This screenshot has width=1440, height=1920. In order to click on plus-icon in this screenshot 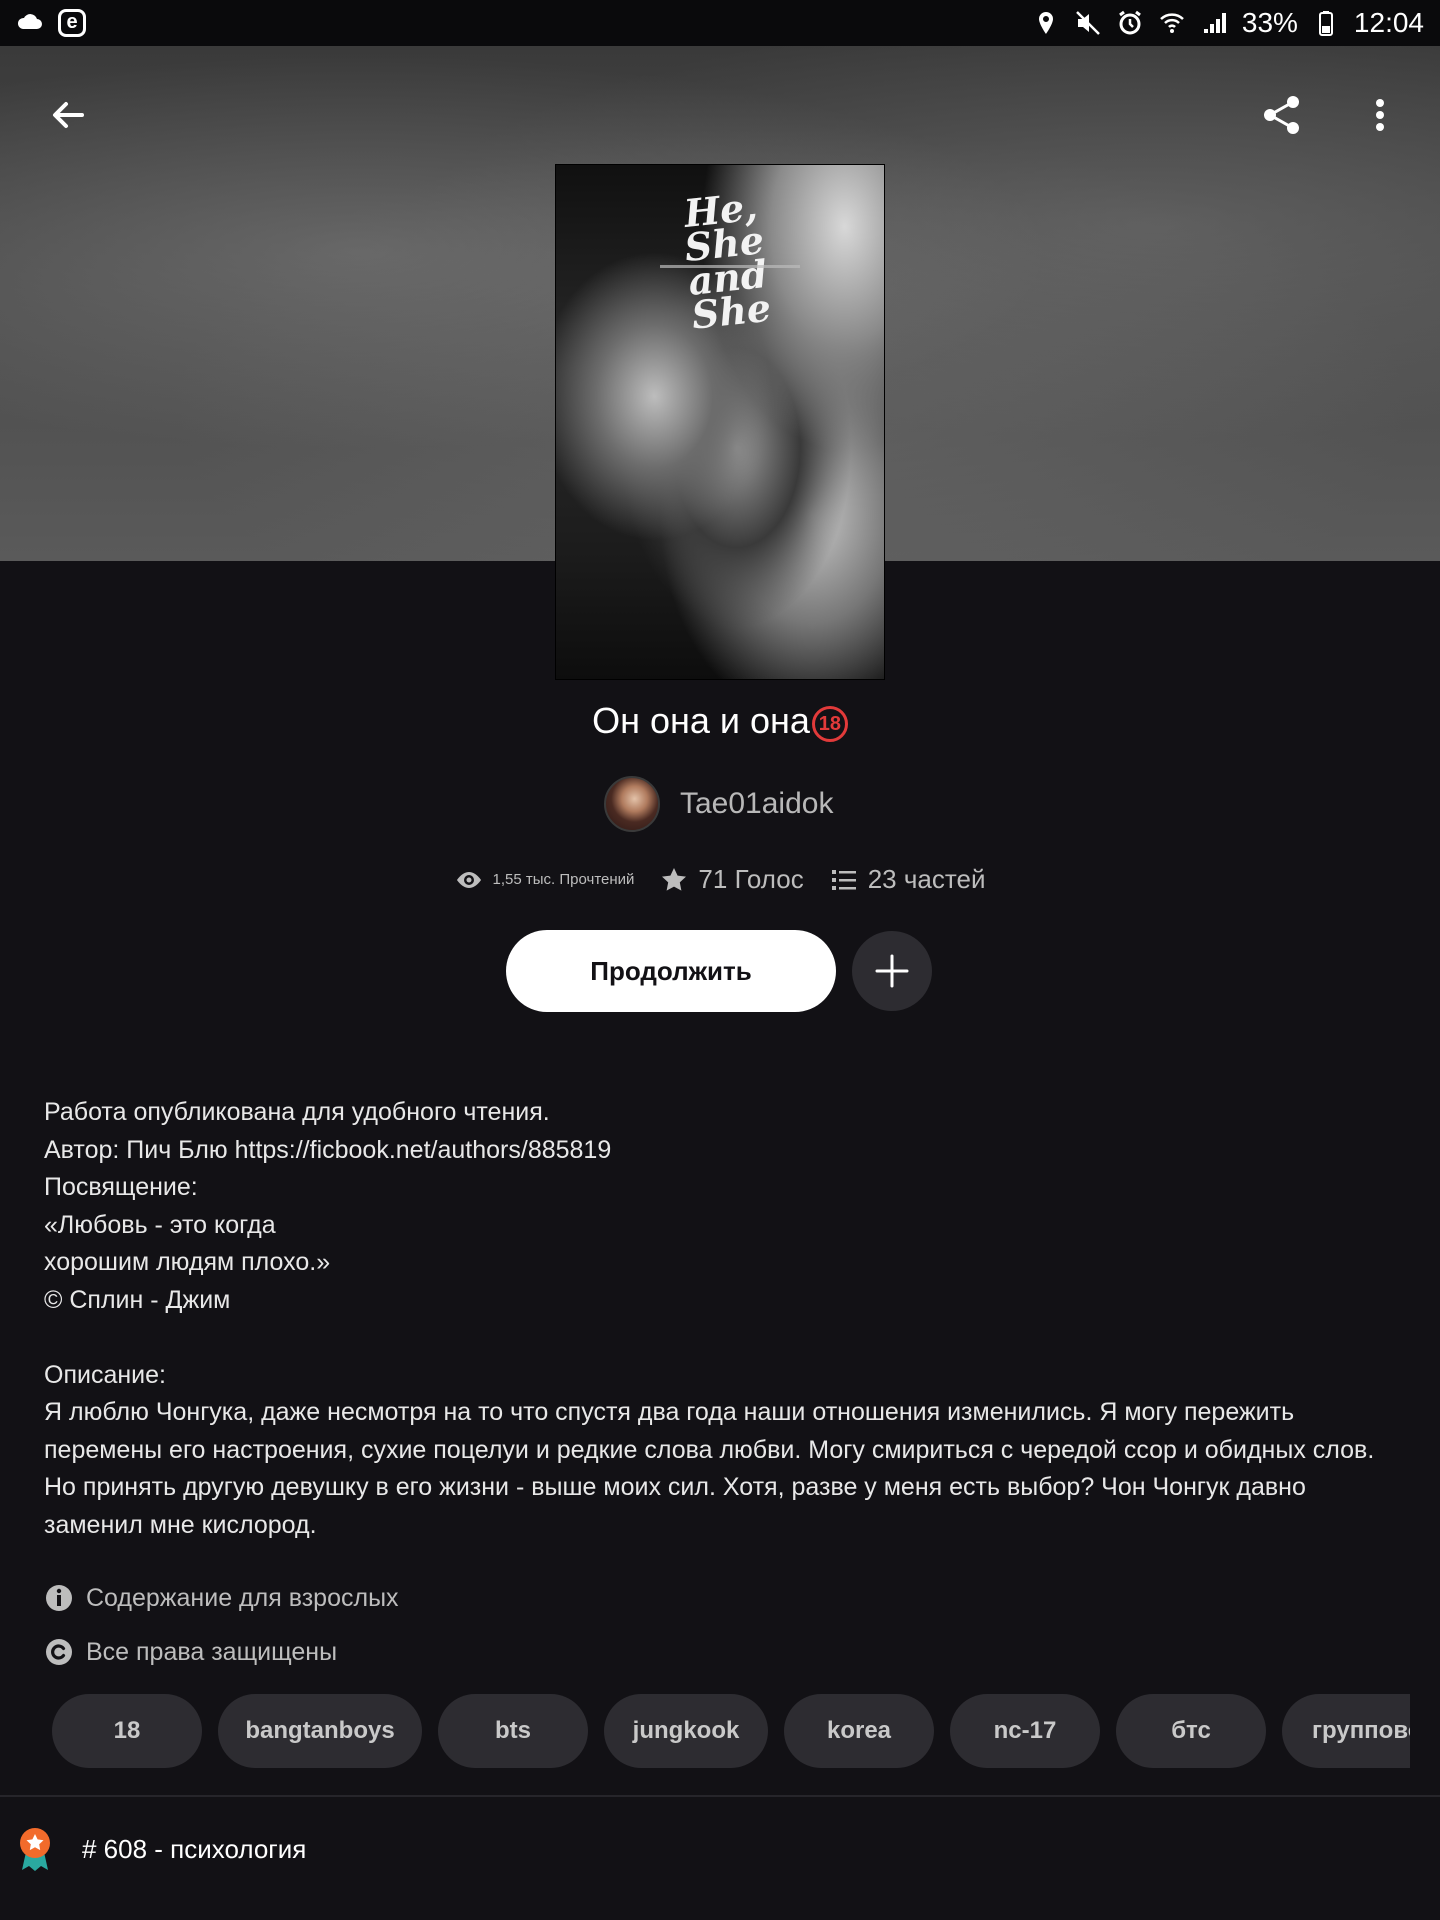, I will do `click(892, 971)`.